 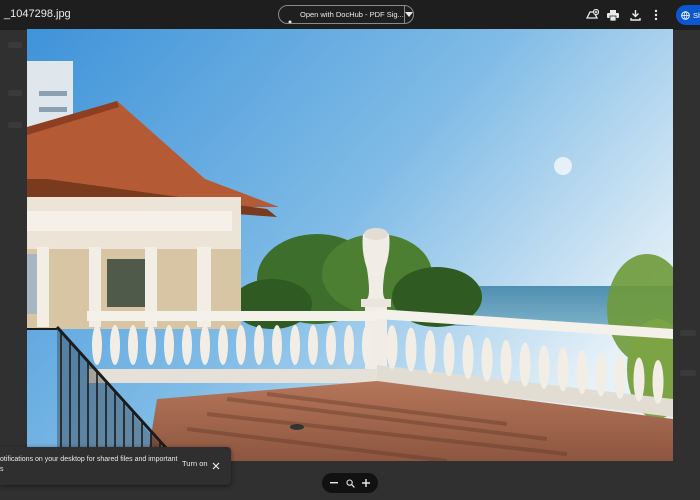 I want to click on more-vert-icon, so click(x=656, y=15).